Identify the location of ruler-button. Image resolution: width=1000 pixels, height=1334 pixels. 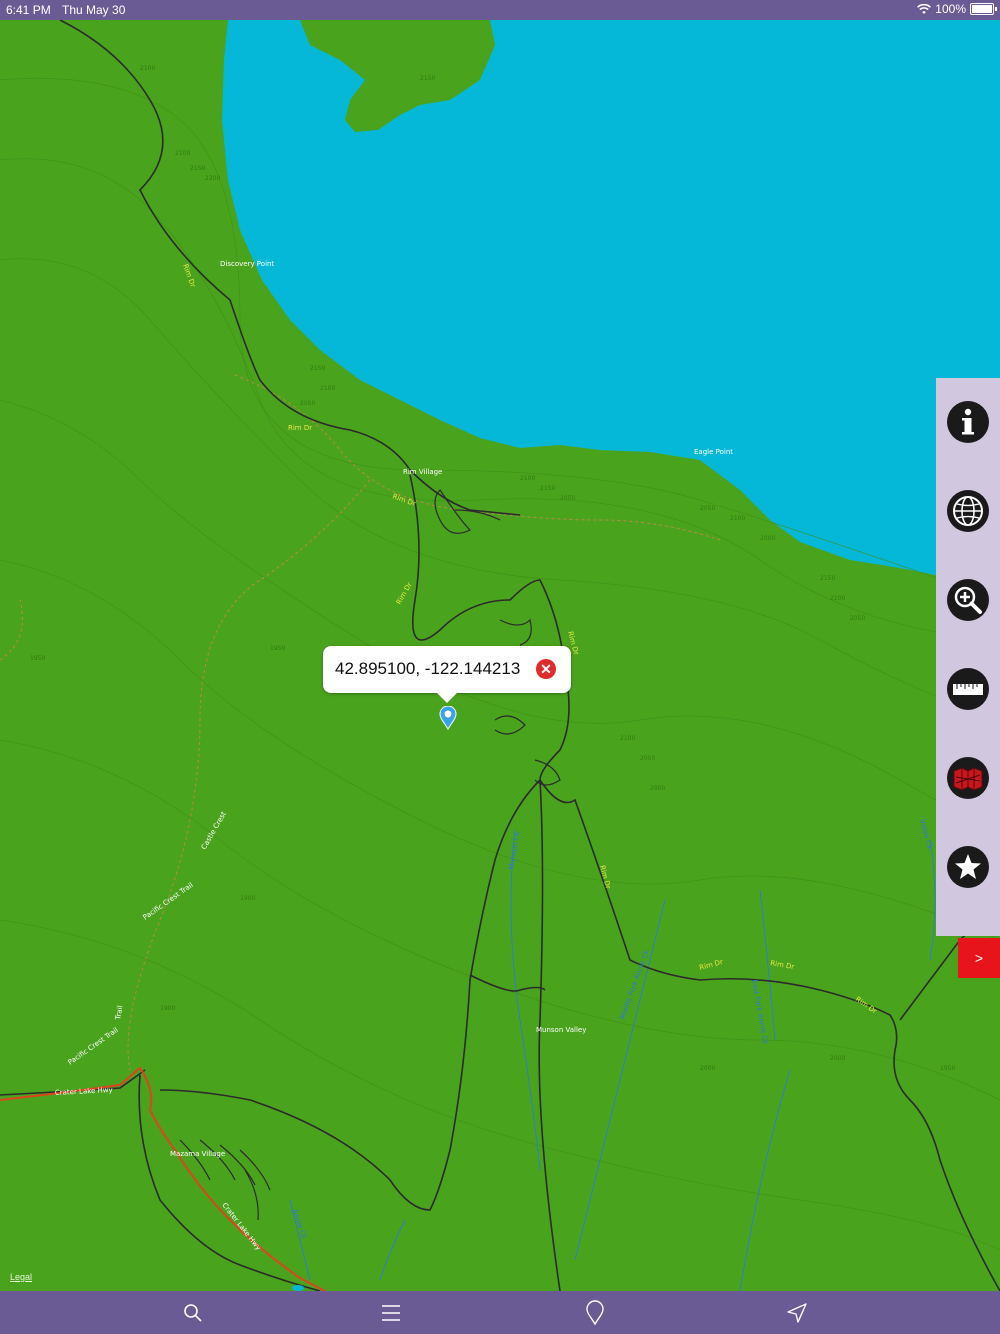
(968, 689).